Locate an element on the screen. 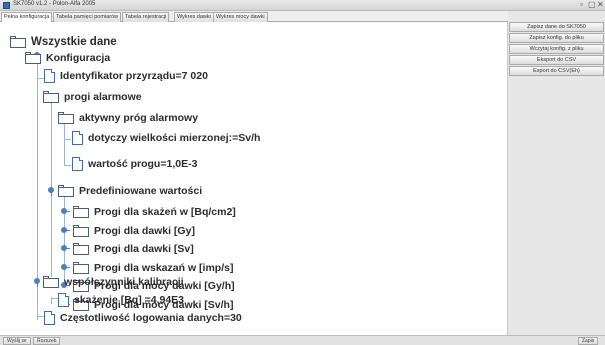  status-bar: Wyślij se Rozszeb Zapis is located at coordinates (302, 340).